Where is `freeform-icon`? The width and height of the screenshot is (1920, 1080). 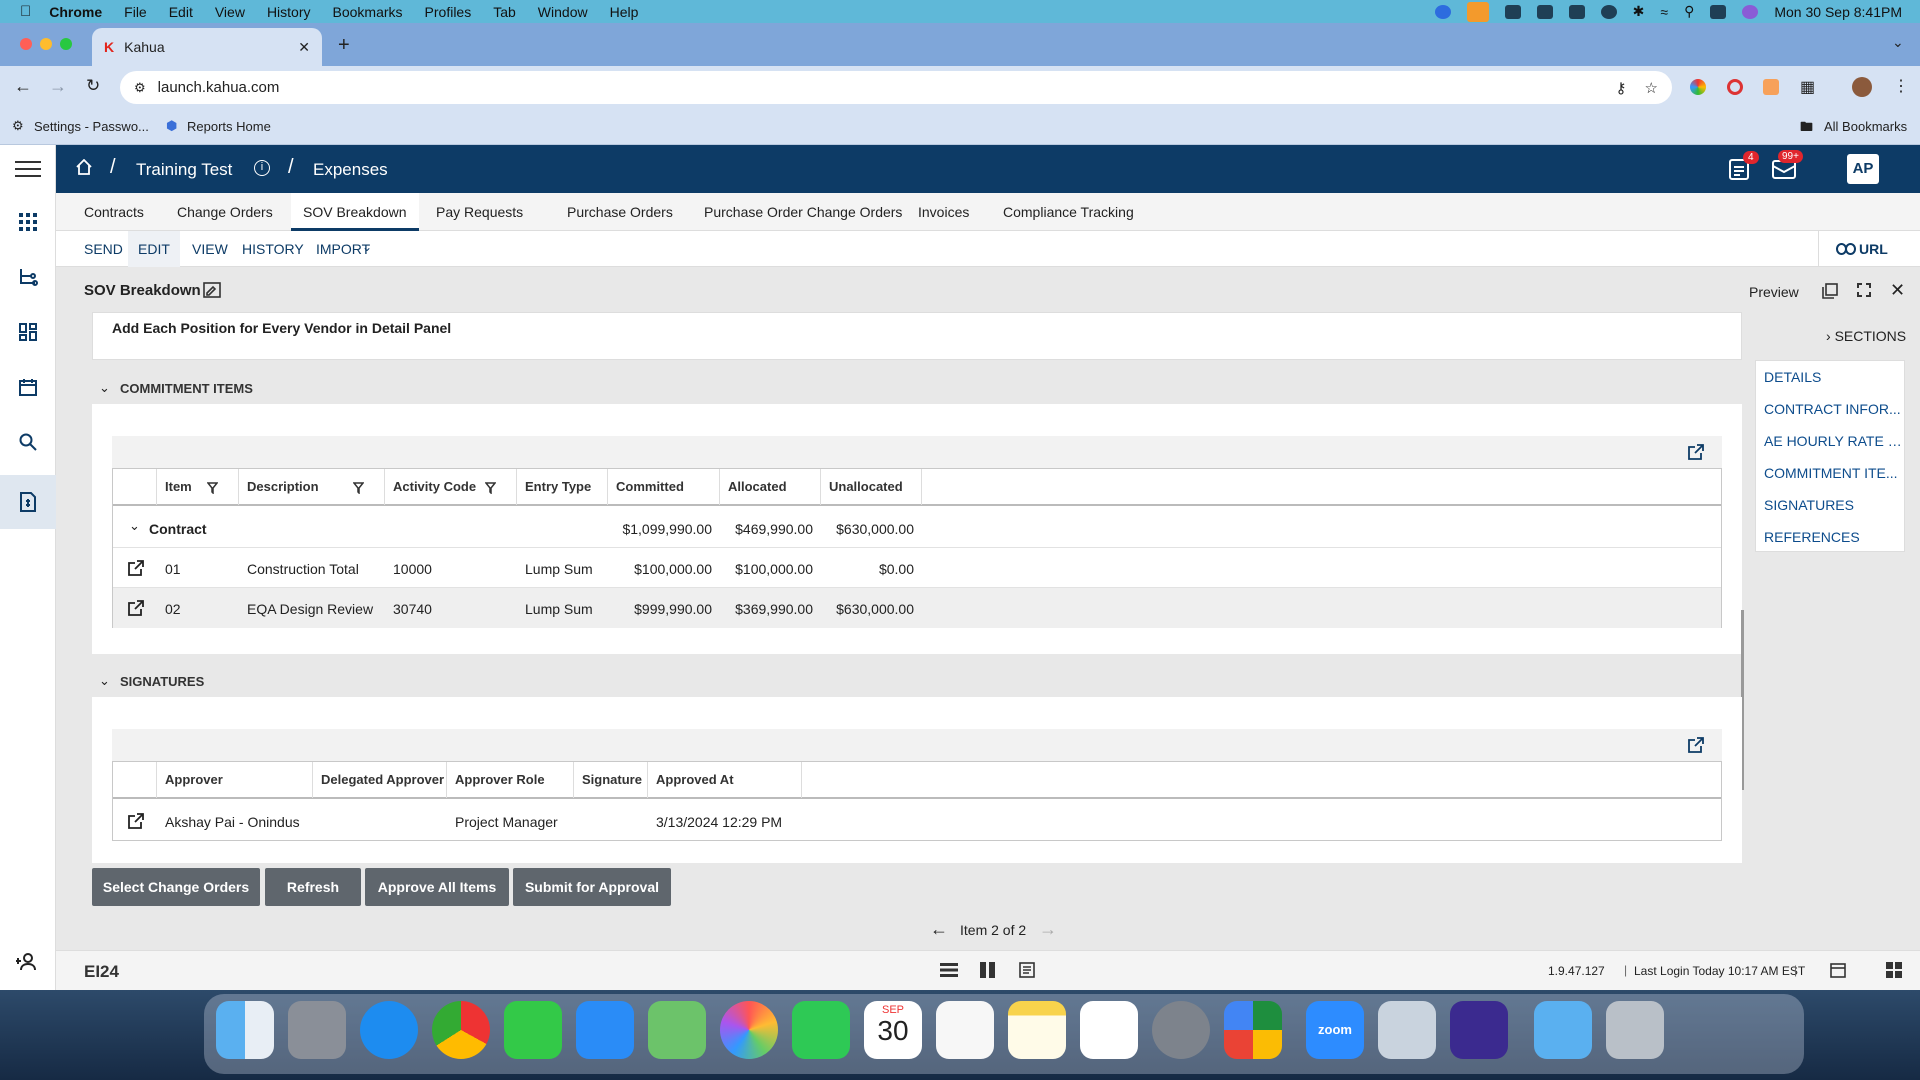 freeform-icon is located at coordinates (1109, 1030).